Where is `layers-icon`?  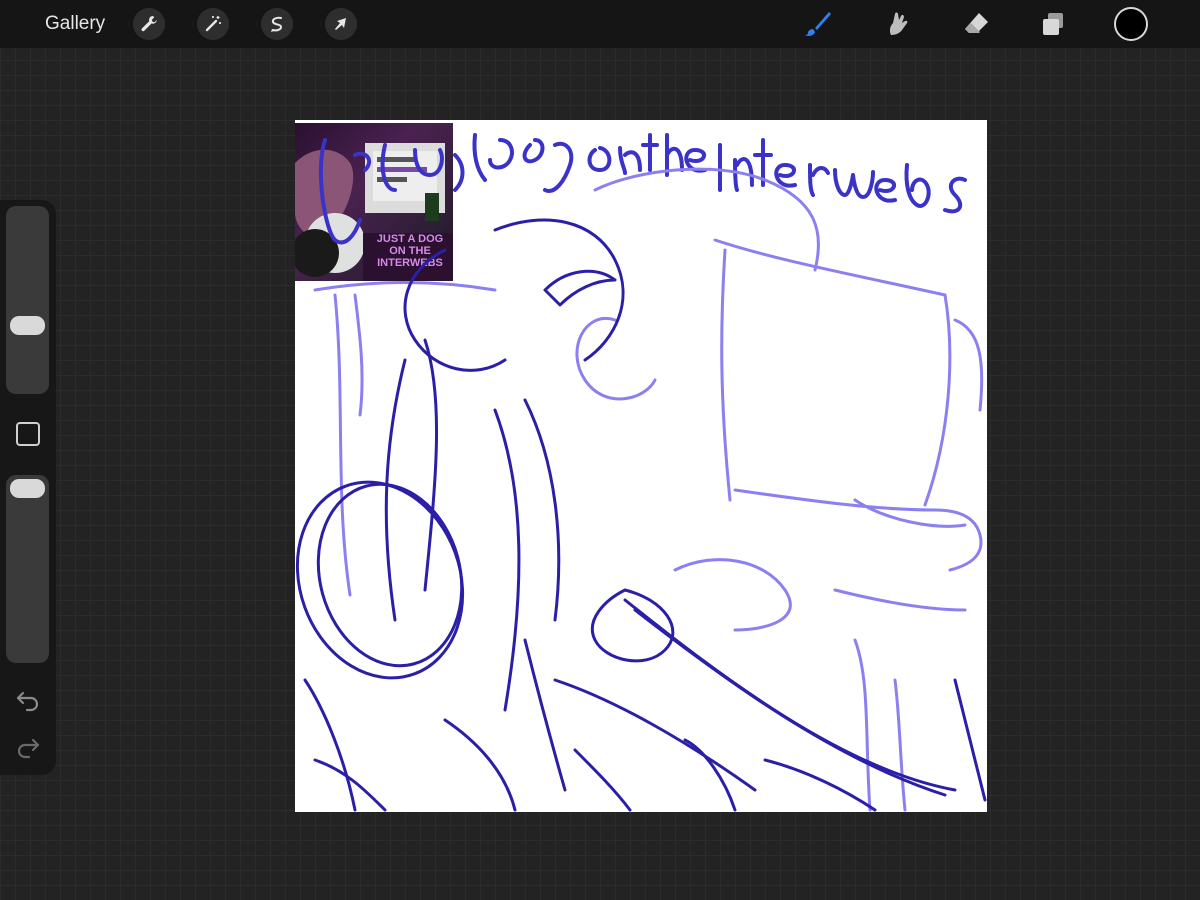 layers-icon is located at coordinates (1053, 24).